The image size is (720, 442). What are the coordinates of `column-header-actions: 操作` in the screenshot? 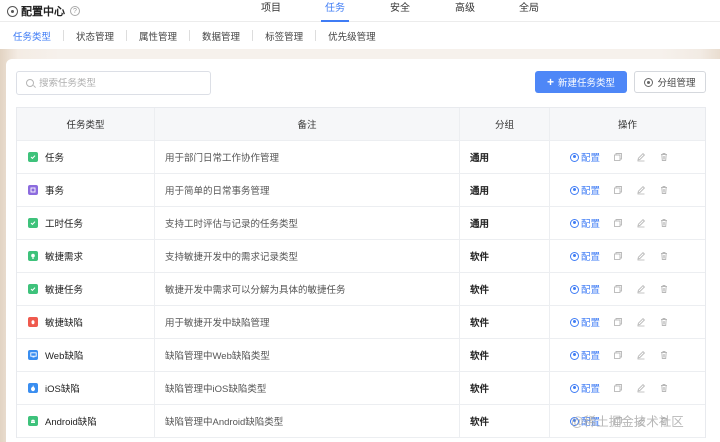 It's located at (627, 125).